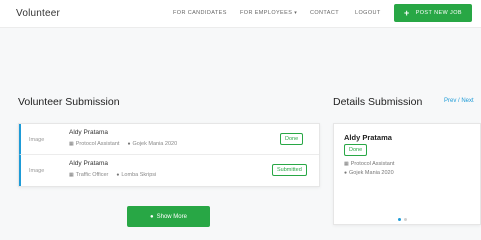 This screenshot has width=481, height=240. Describe the element at coordinates (200, 13) in the screenshot. I see `nav-for-candidates: FOR CANDIDATES` at that location.